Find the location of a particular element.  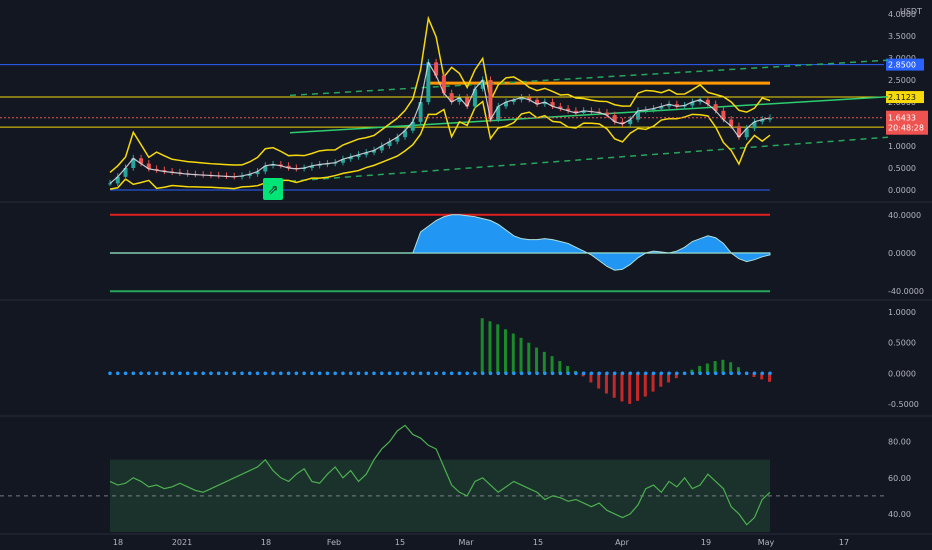

price-level-label: 2.1123 is located at coordinates (902, 97).